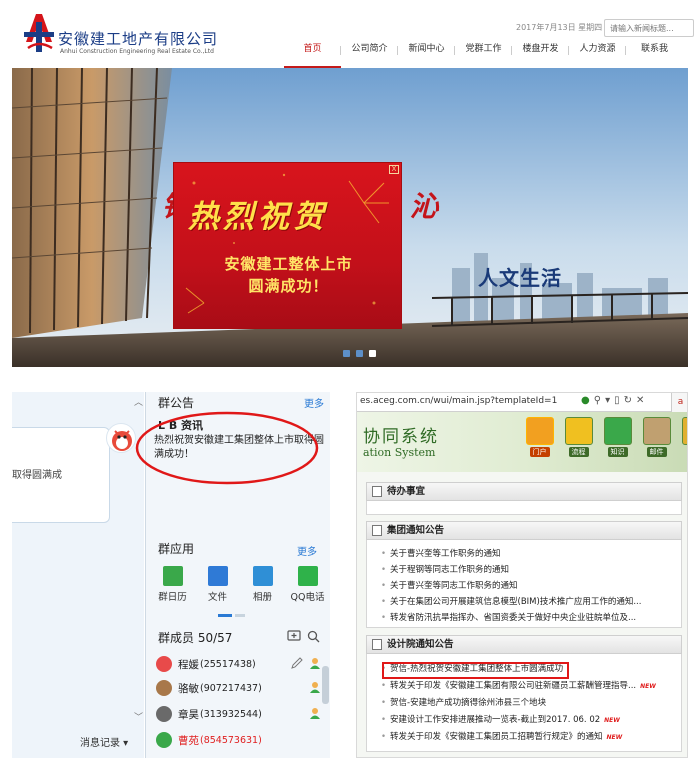 Image resolution: width=700 pixels, height=768 pixels. I want to click on module-knowledge: 知识, so click(617, 437).